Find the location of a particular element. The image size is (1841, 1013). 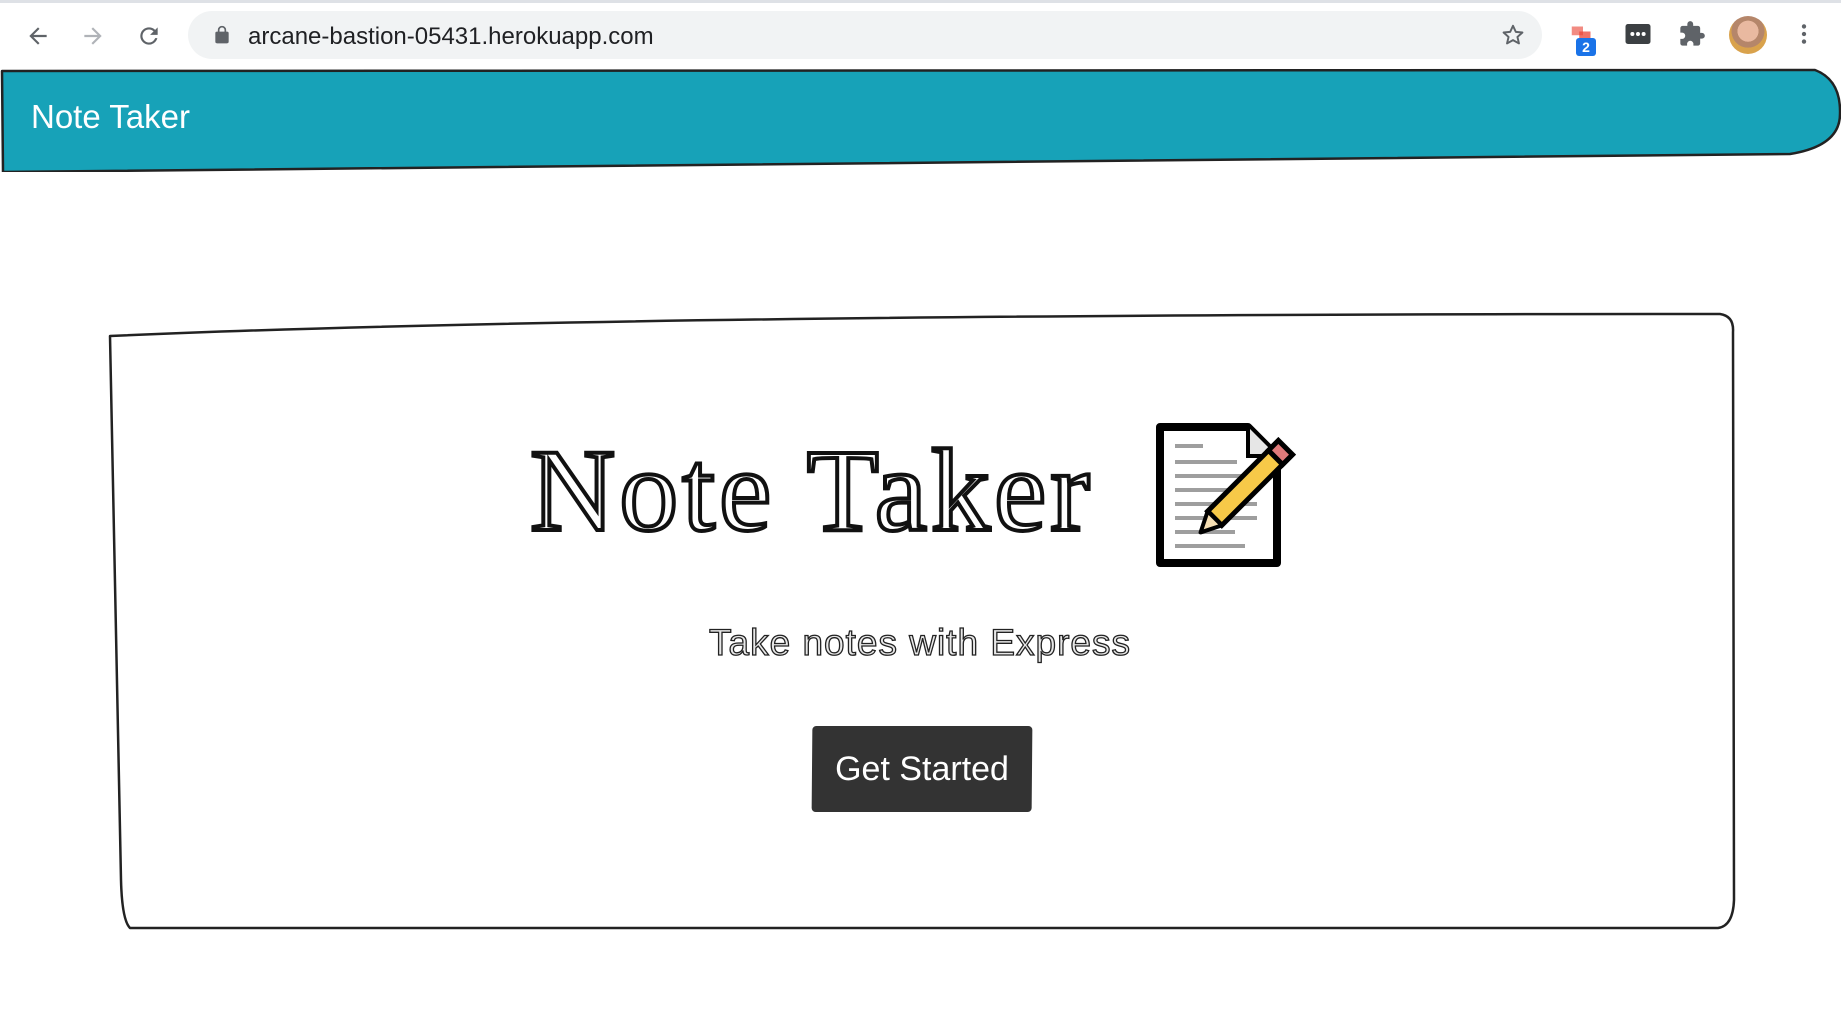

more-vertical-icon is located at coordinates (1804, 34).